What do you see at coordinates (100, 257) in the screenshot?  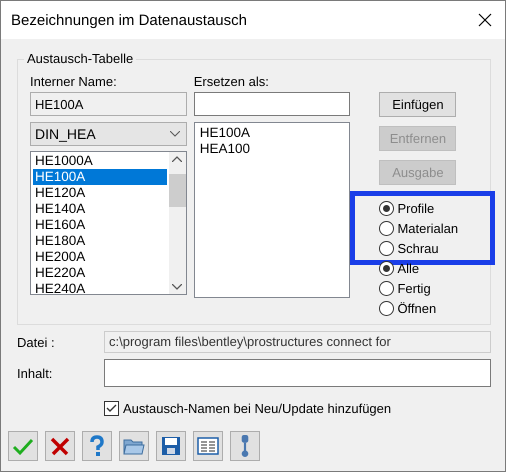 I see `list-item: HE200A` at bounding box center [100, 257].